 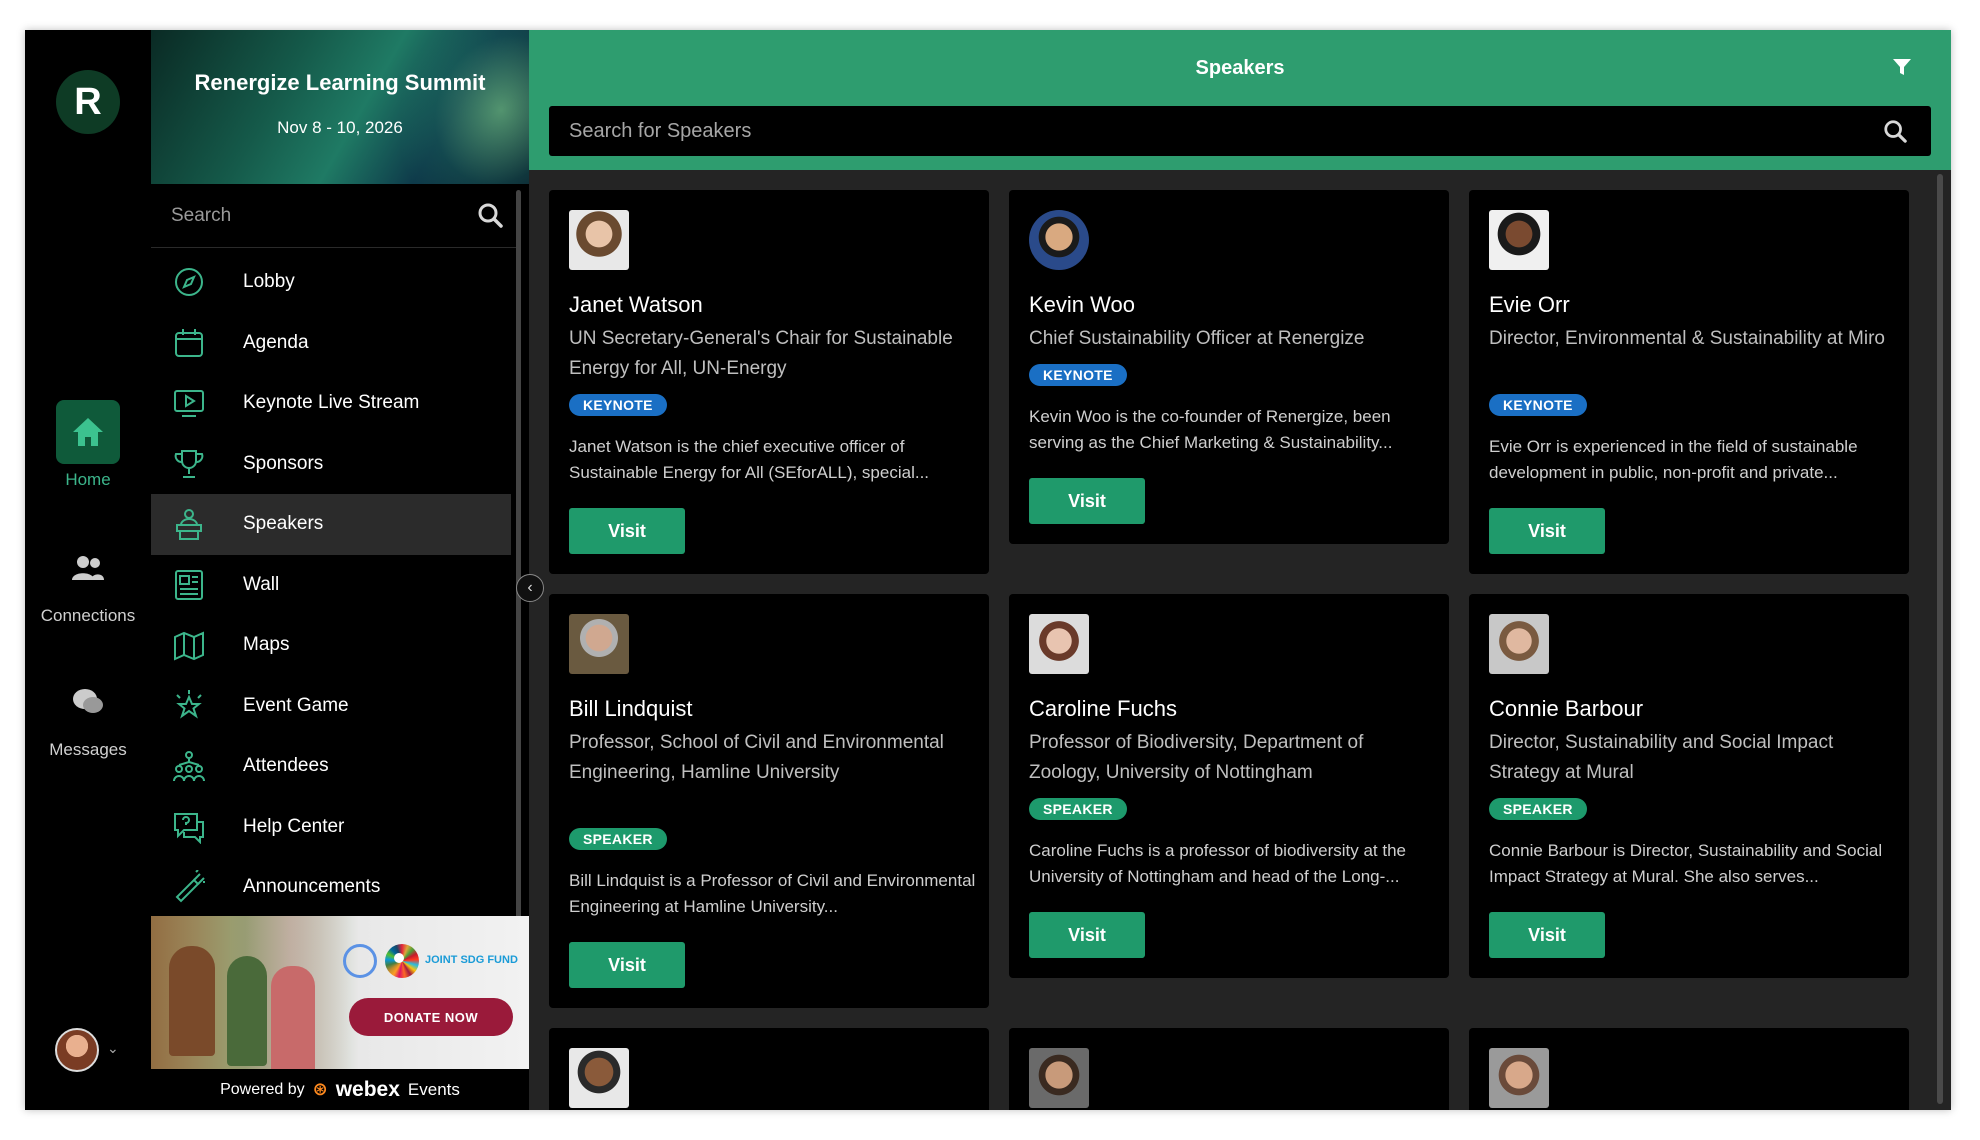 I want to click on sidebar-item-announcements: Announcements, so click(x=331, y=887).